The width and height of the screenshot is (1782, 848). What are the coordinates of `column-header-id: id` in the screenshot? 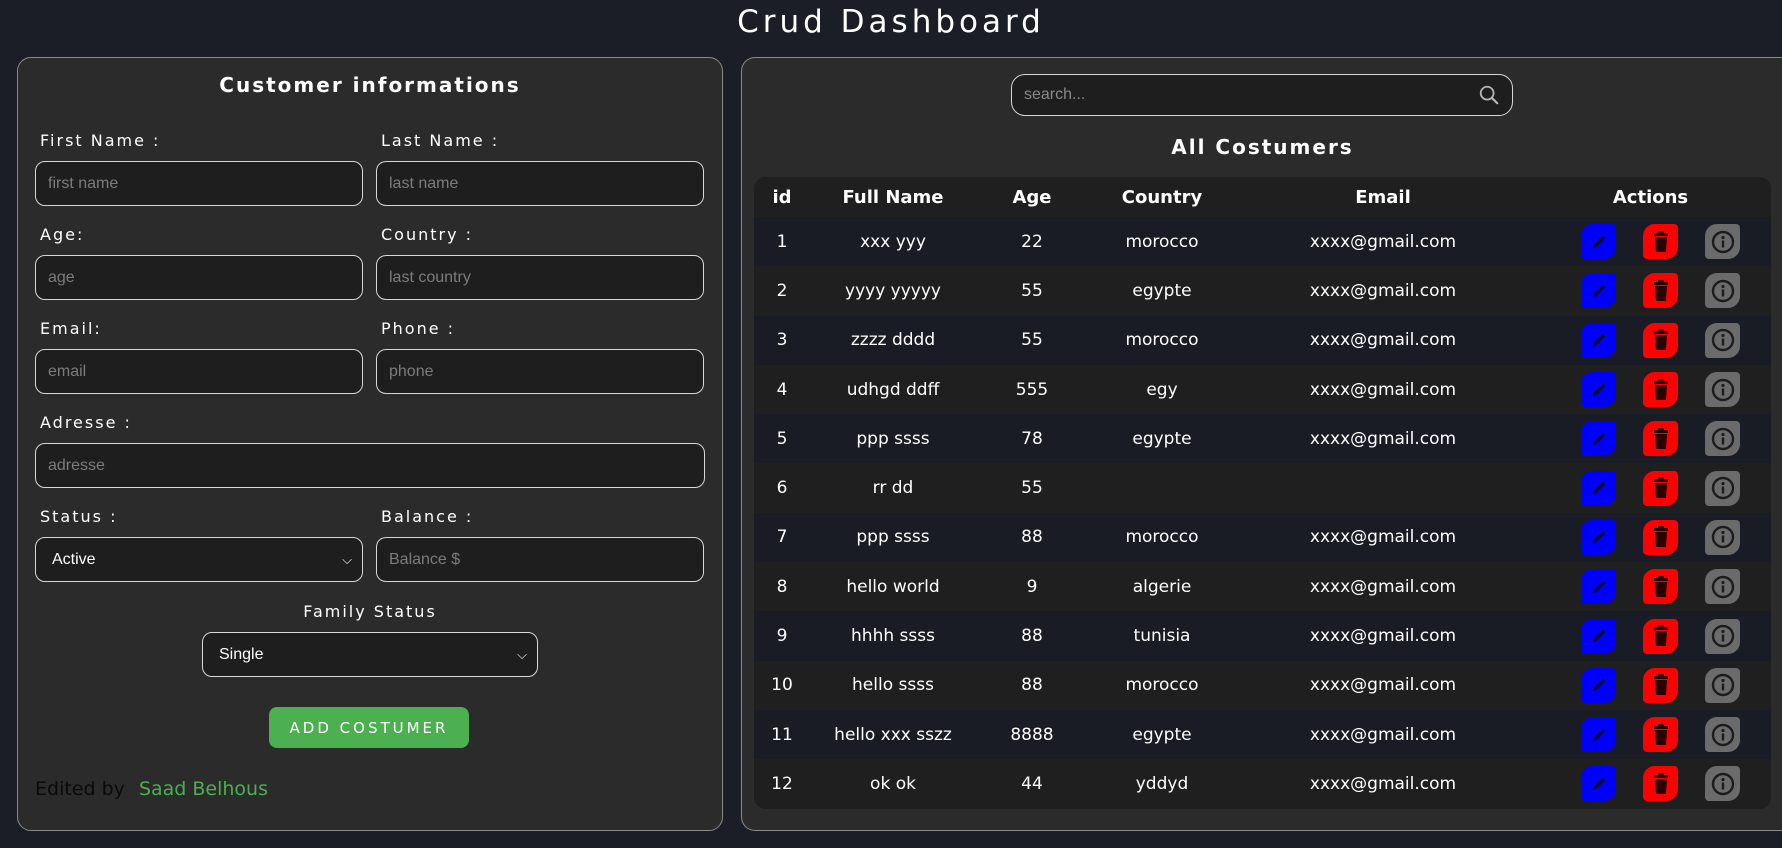 It's located at (782, 197).